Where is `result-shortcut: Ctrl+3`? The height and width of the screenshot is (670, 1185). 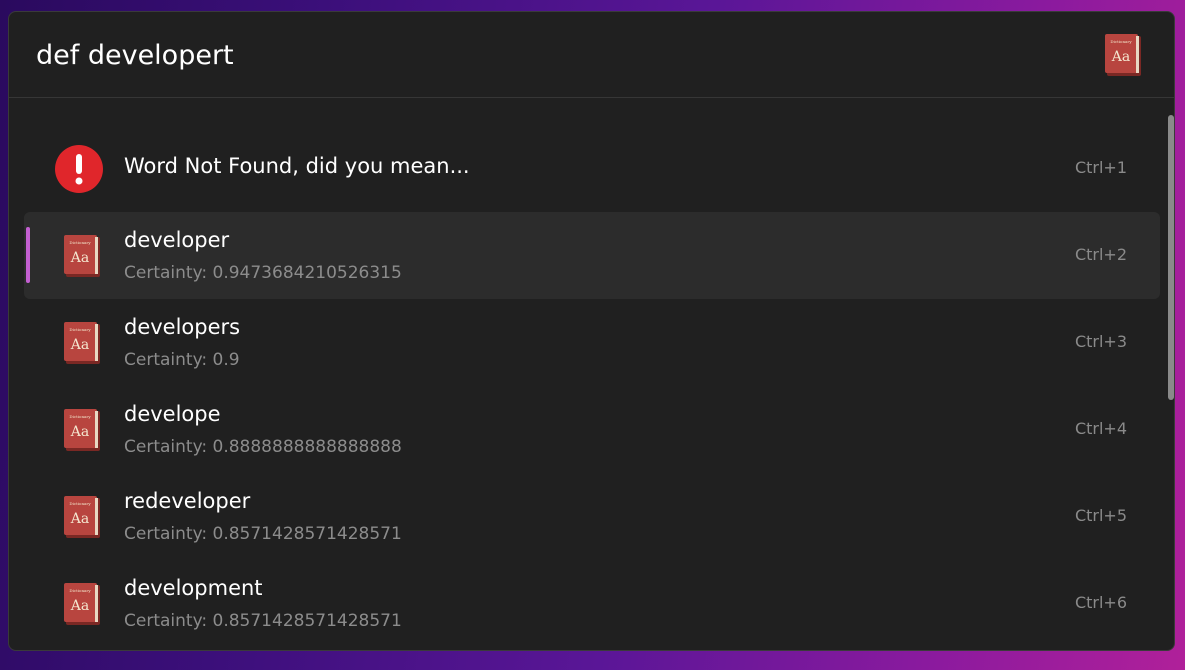 result-shortcut: Ctrl+3 is located at coordinates (1100, 341).